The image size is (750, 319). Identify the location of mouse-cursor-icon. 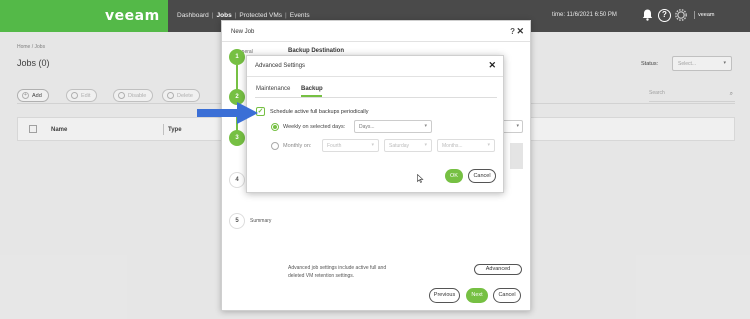
(420, 178).